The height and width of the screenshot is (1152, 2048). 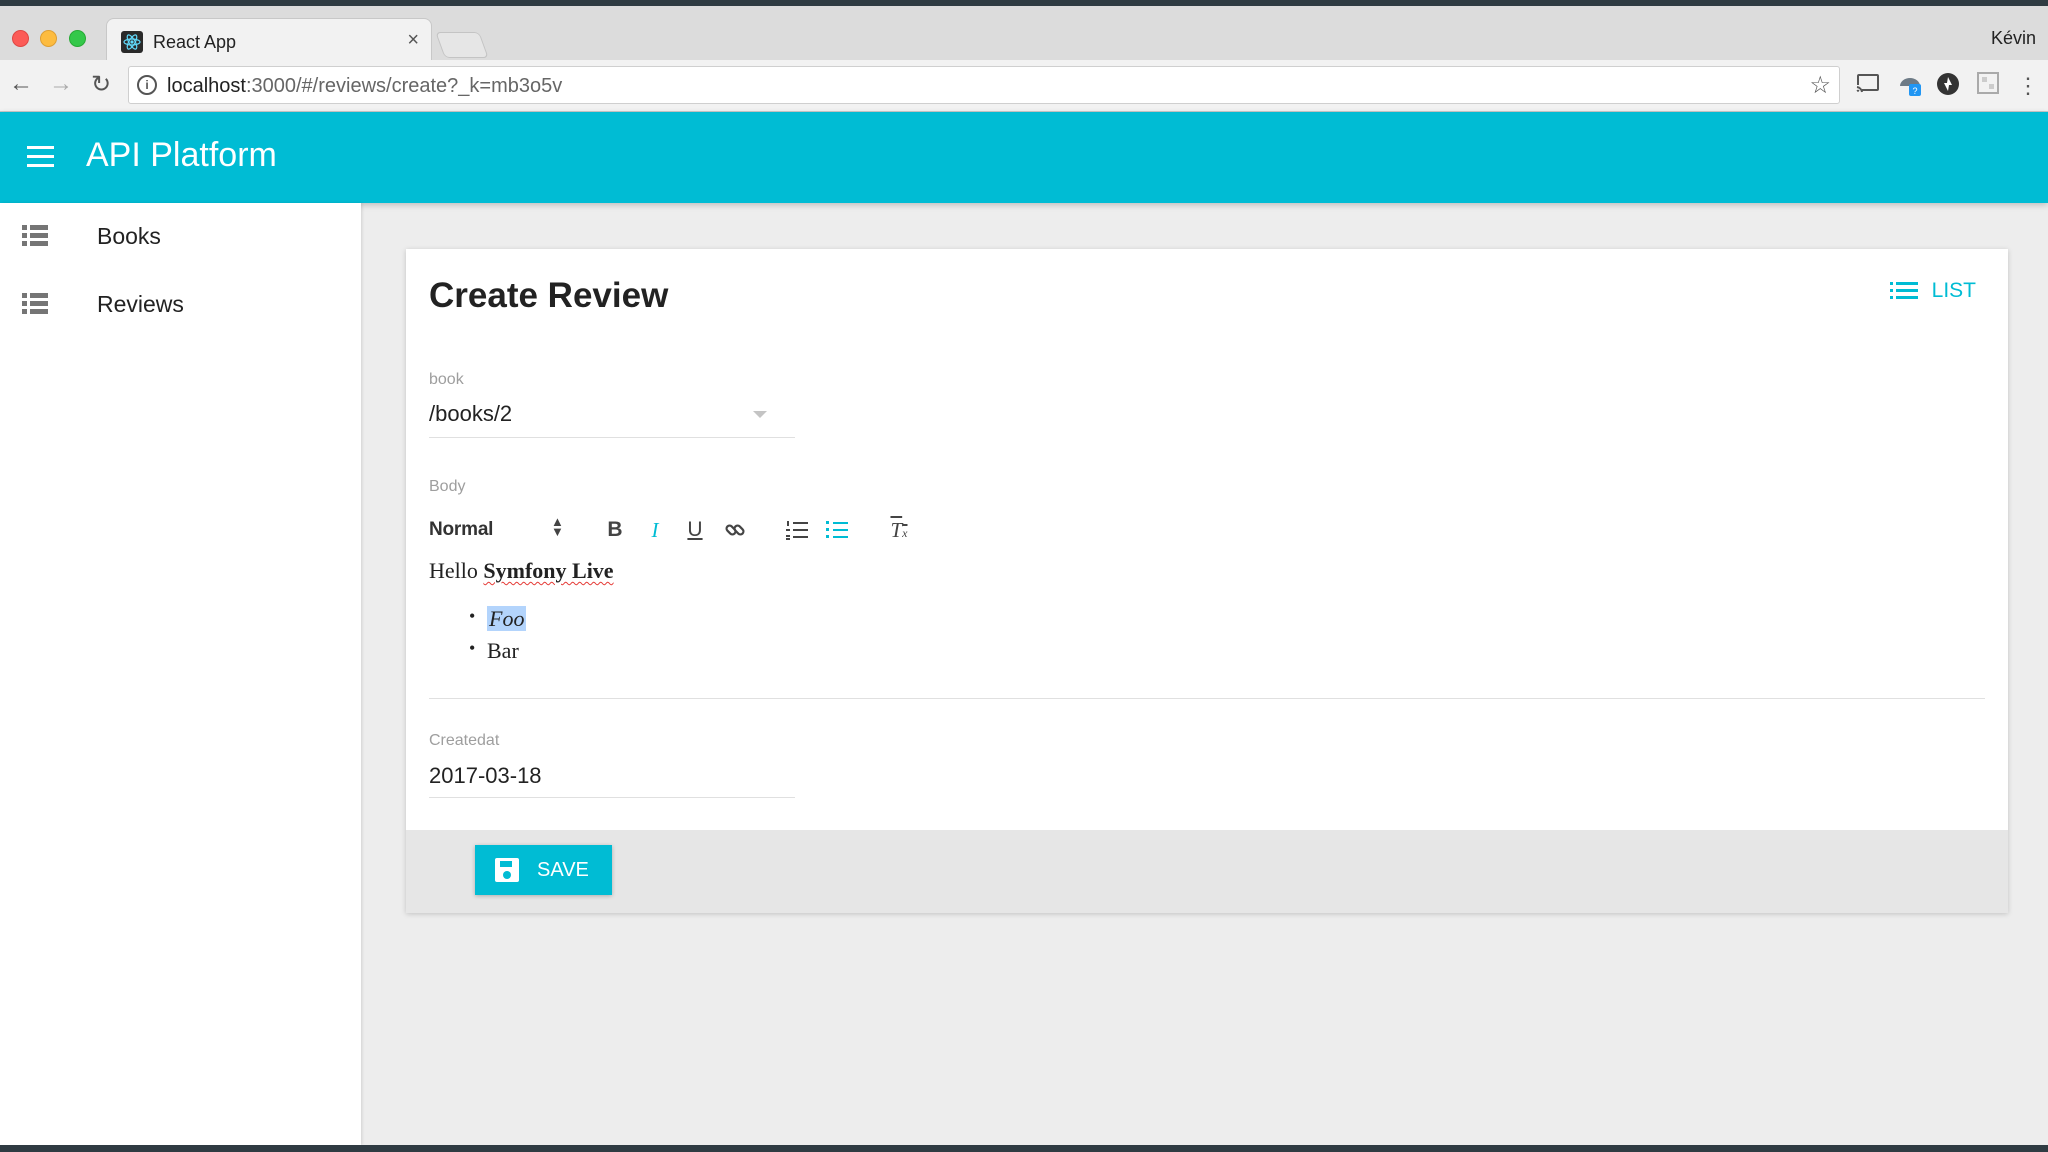 I want to click on body-field-underline, so click(x=1207, y=698).